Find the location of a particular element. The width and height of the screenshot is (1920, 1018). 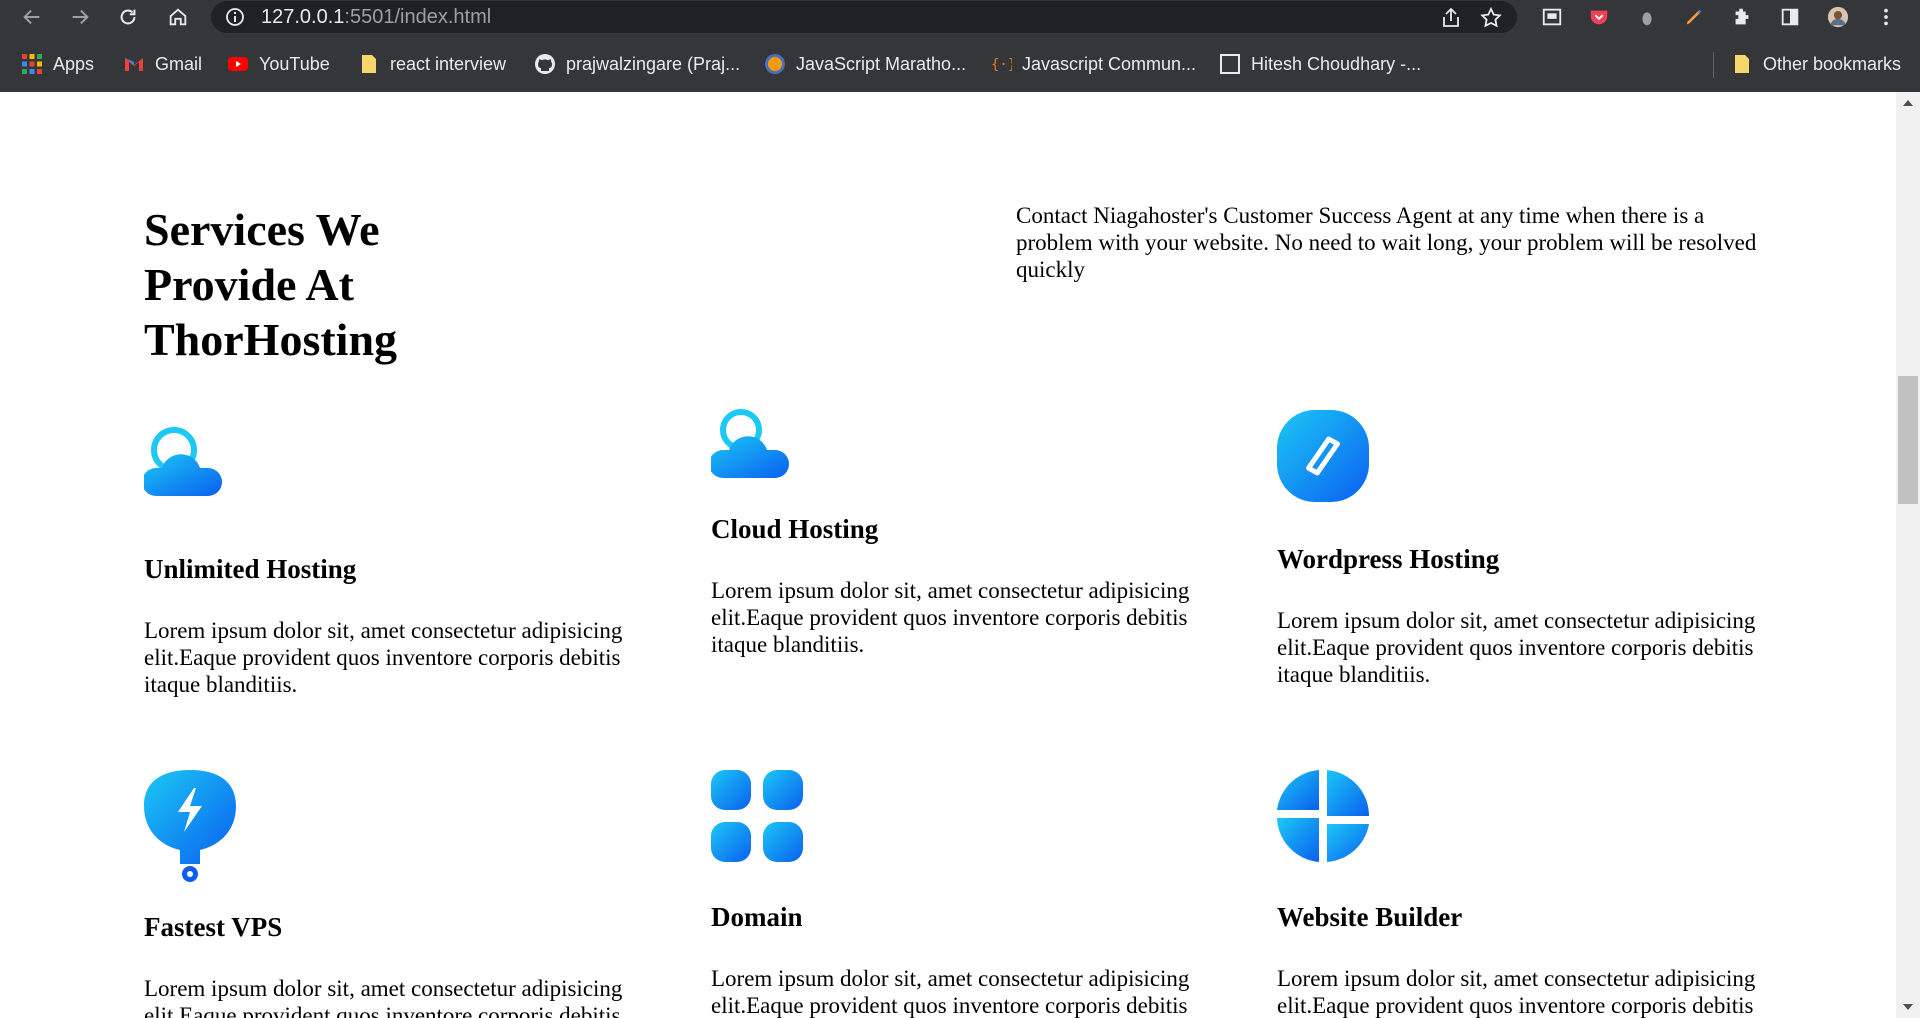

bookmark-react-interview: react interview is located at coordinates (432, 64).